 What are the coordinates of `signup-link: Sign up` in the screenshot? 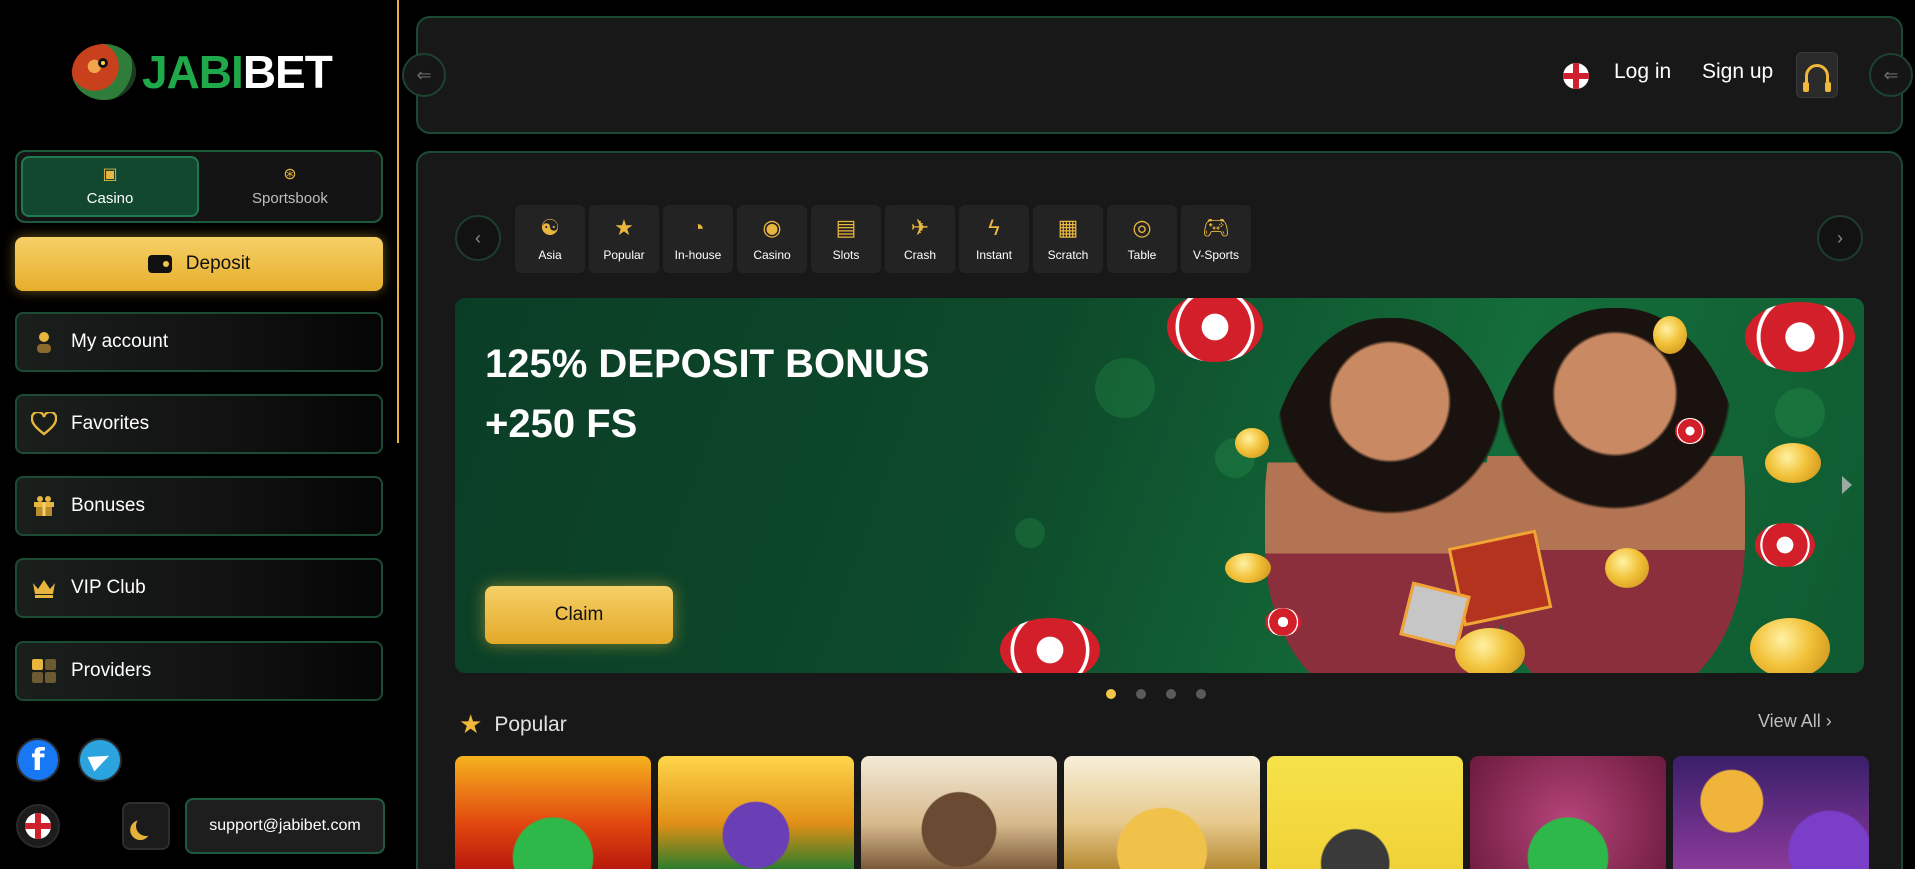 It's located at (1737, 72).